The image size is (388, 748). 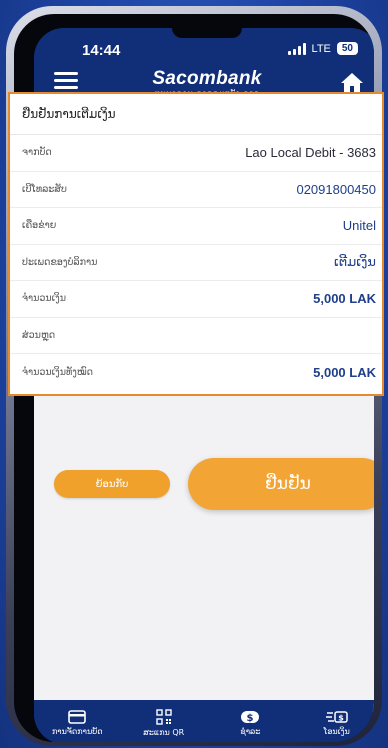 I want to click on nav-label: ສະແກນ QR, so click(x=164, y=732).